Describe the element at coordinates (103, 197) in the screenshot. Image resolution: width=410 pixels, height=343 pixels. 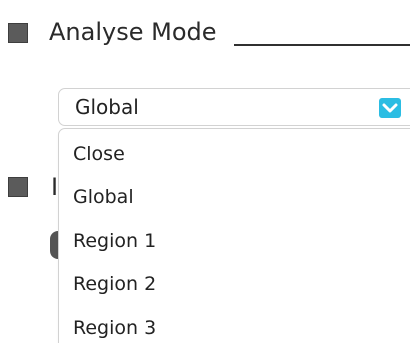
I see `option-global: Global` at that location.